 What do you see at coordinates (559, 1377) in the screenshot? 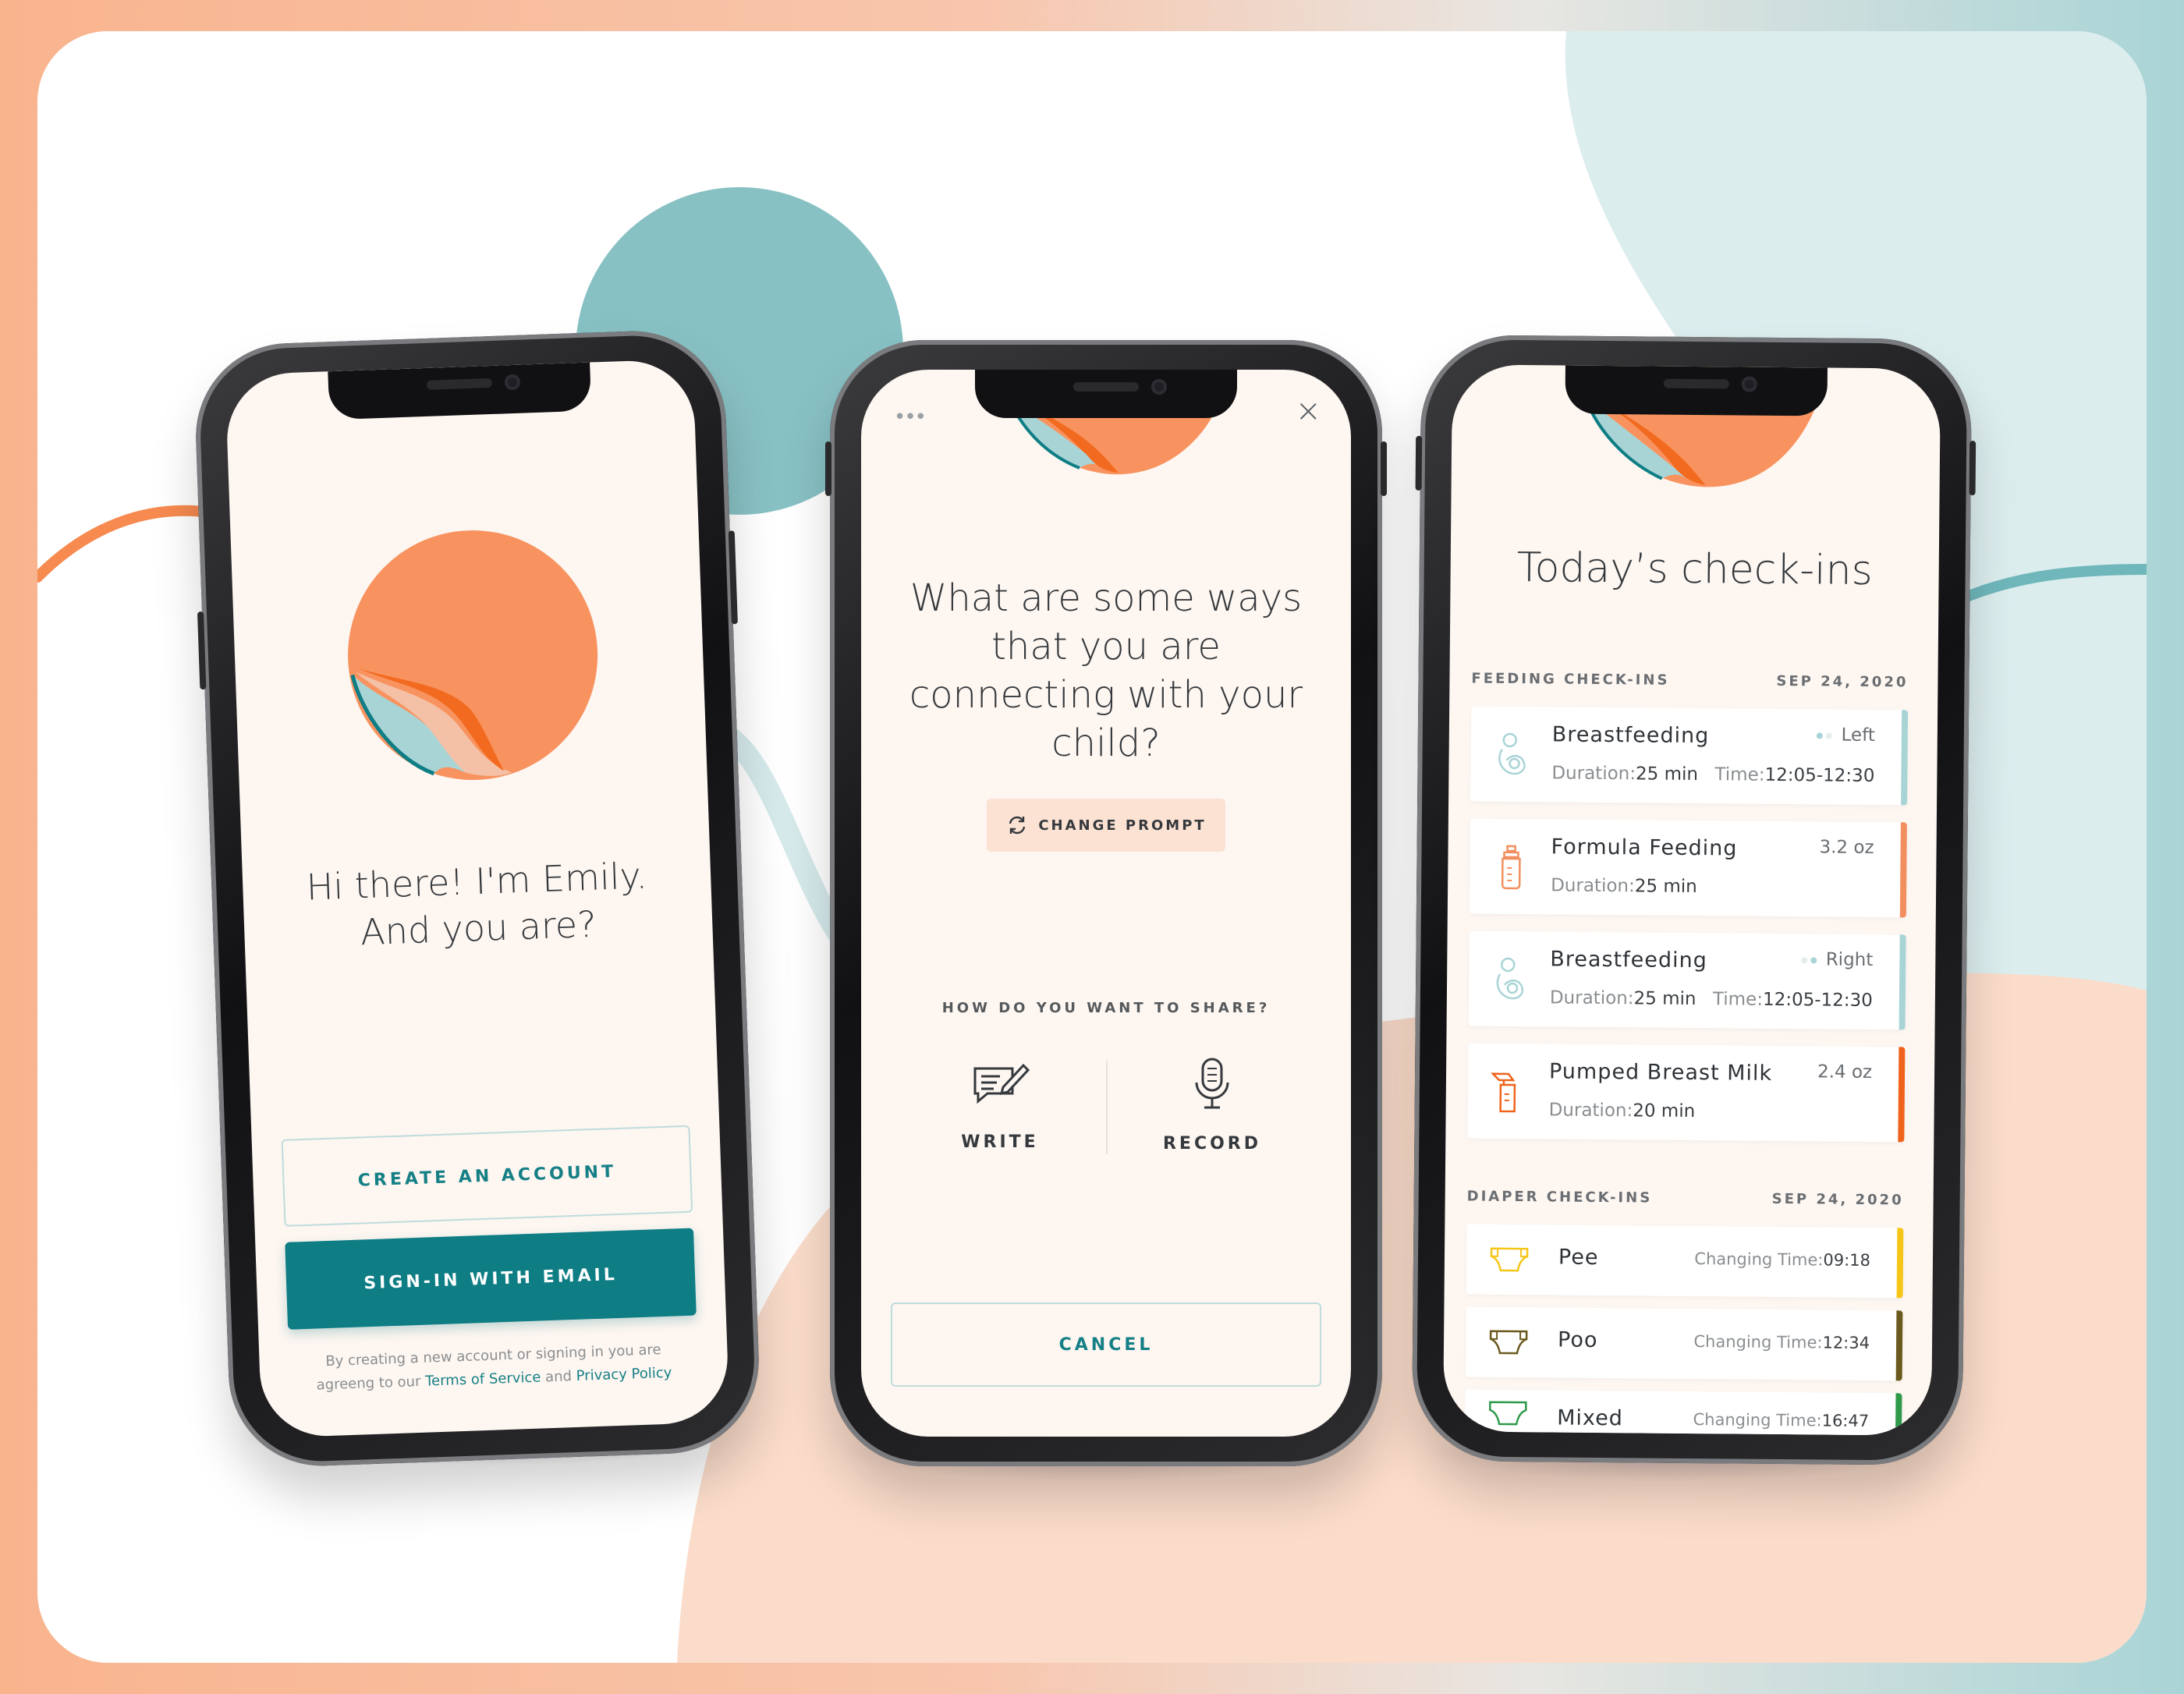
I see `legal-and: and` at bounding box center [559, 1377].